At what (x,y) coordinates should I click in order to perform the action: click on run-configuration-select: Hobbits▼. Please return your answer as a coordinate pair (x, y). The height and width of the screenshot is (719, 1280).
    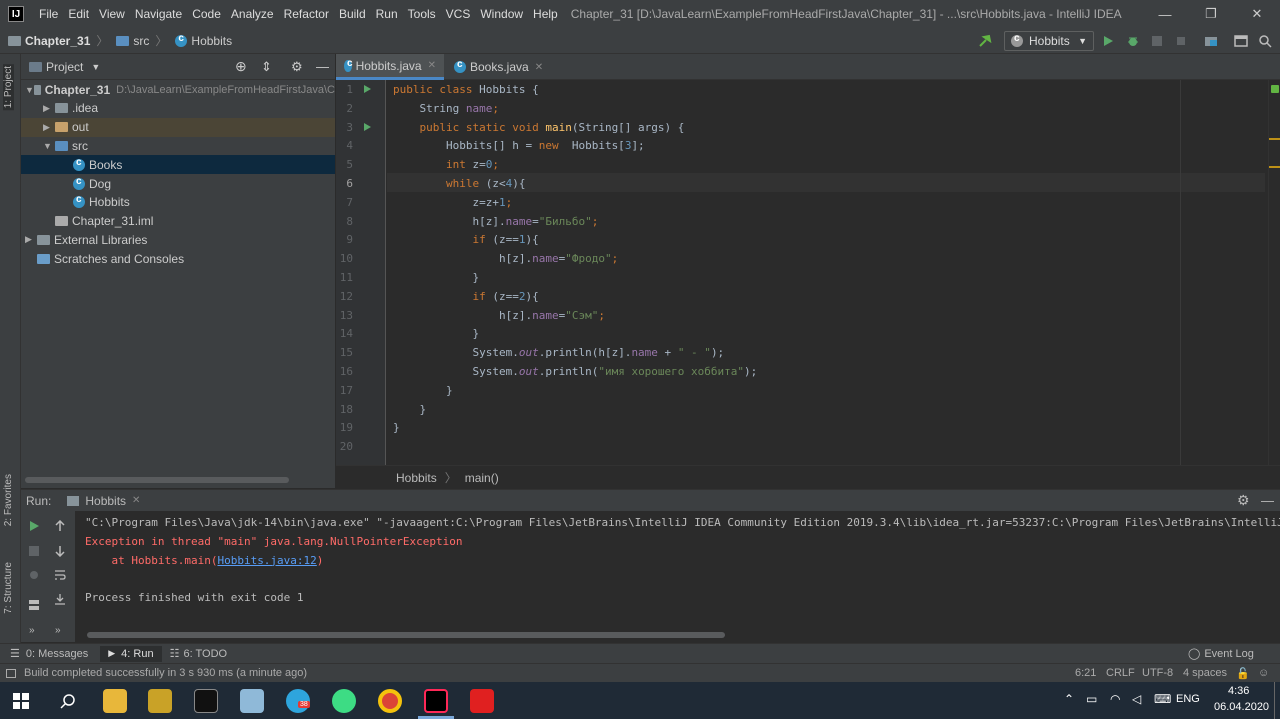
    Looking at the image, I should click on (1049, 41).